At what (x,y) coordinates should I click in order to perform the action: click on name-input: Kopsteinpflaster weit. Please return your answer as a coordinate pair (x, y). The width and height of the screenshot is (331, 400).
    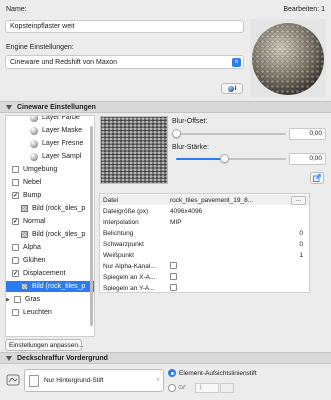
    Looking at the image, I should click on (124, 26).